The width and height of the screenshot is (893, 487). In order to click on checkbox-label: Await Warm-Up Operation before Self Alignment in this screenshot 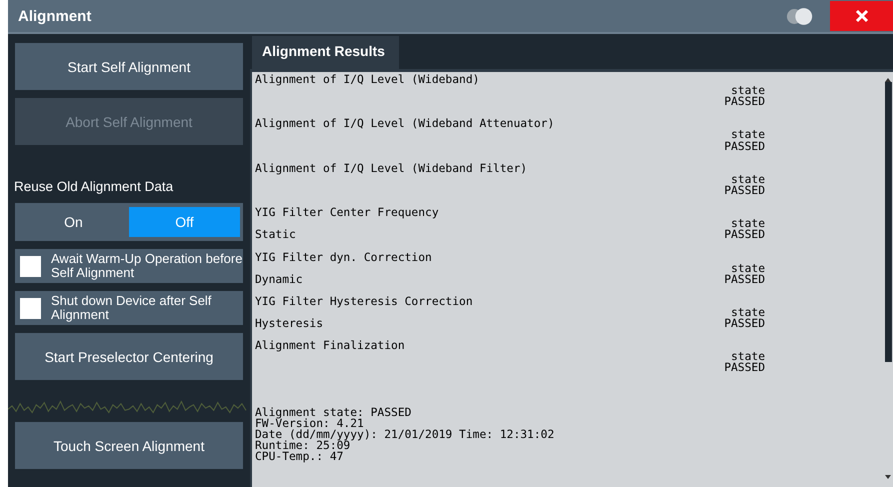, I will do `click(147, 266)`.